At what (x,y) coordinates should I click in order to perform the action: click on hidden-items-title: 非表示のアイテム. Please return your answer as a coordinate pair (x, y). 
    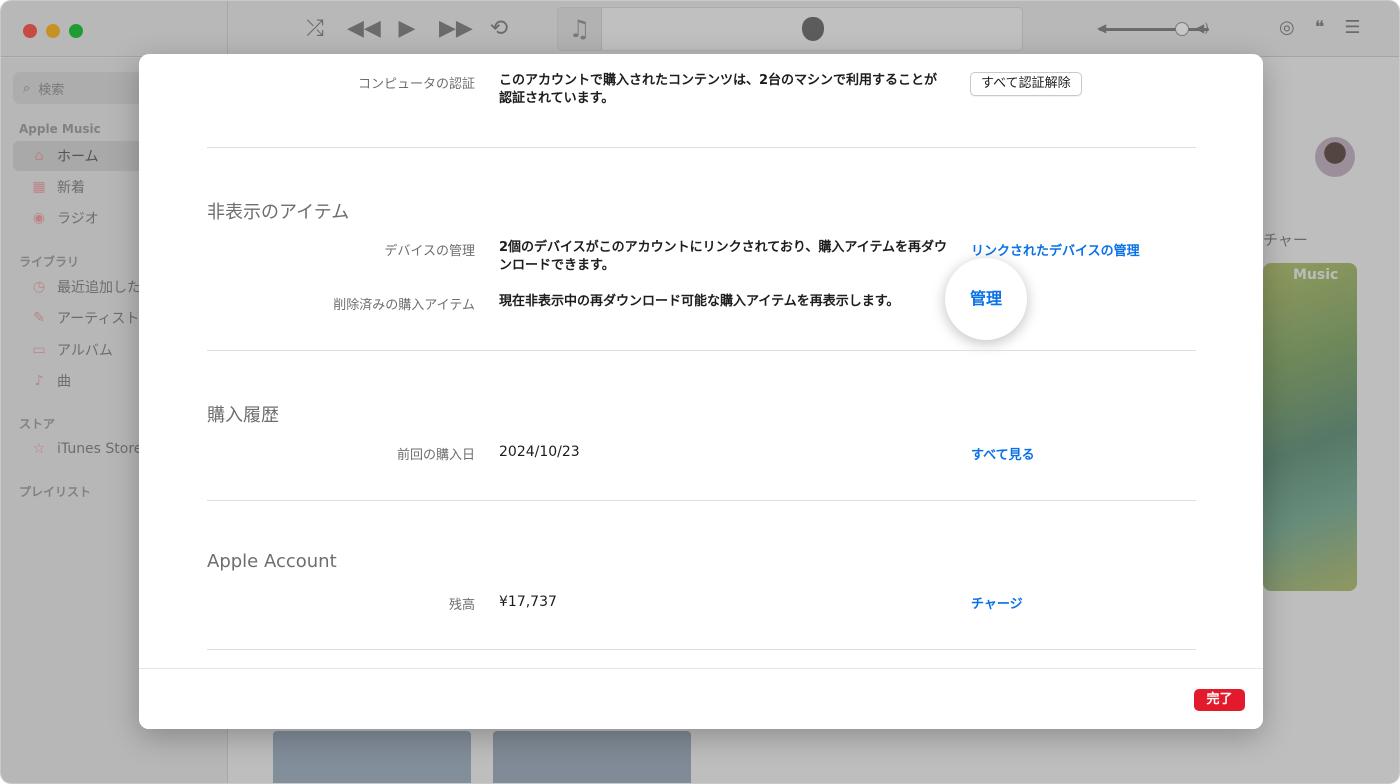
    Looking at the image, I should click on (278, 212).